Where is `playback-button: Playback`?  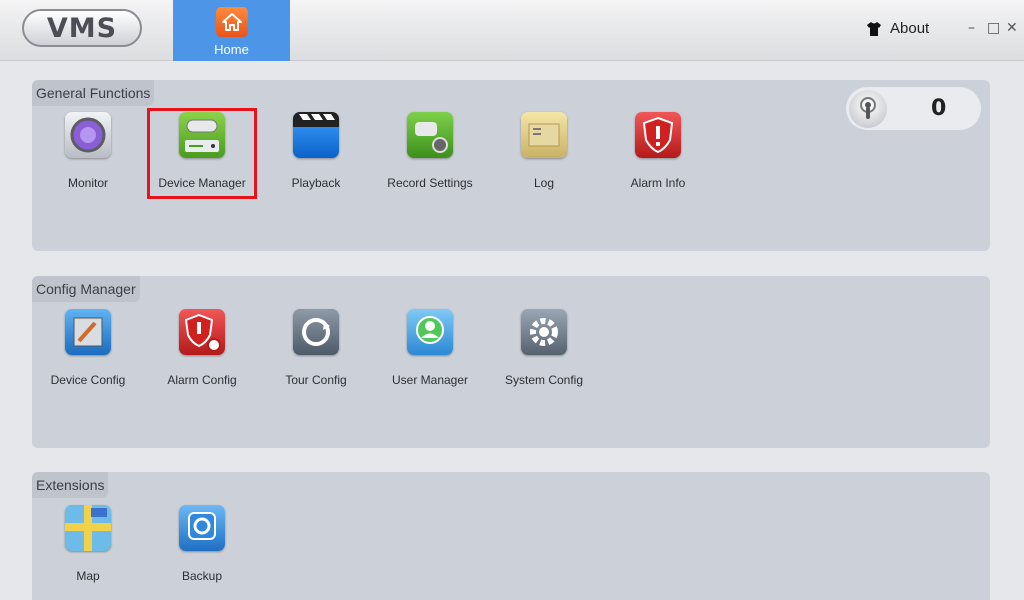
playback-button: Playback is located at coordinates (316, 151).